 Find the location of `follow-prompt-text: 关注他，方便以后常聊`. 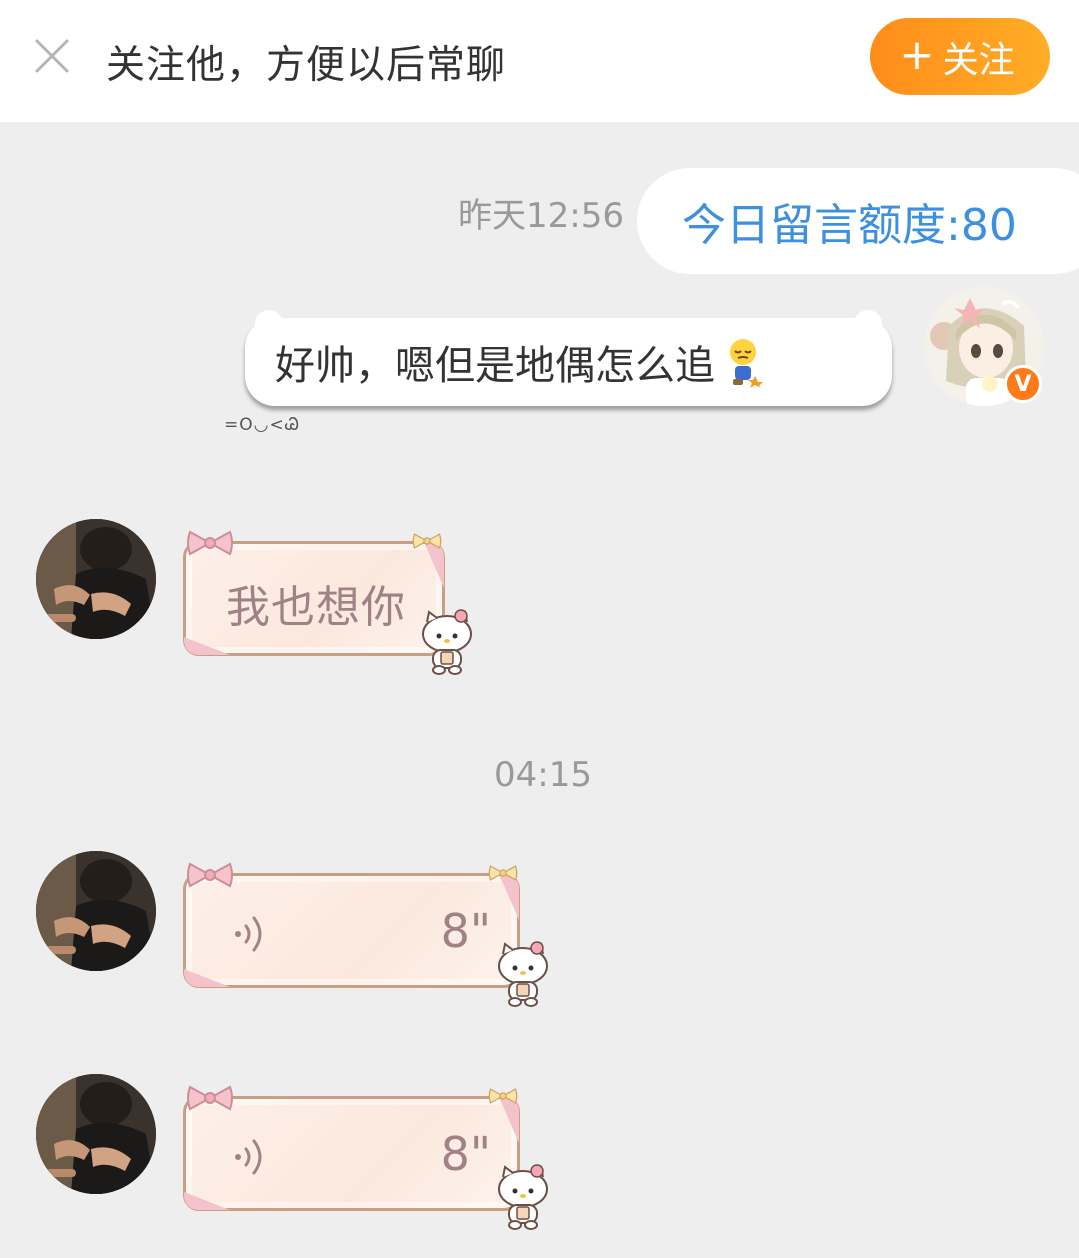

follow-prompt-text: 关注他，方便以后常聊 is located at coordinates (306, 65).